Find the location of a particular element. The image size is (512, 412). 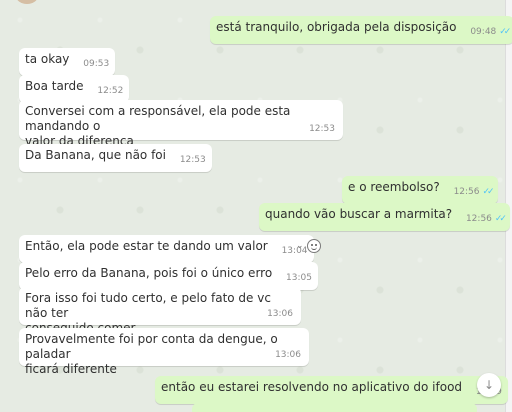

message-incoming: ta okay 09:53 is located at coordinates (67, 62).